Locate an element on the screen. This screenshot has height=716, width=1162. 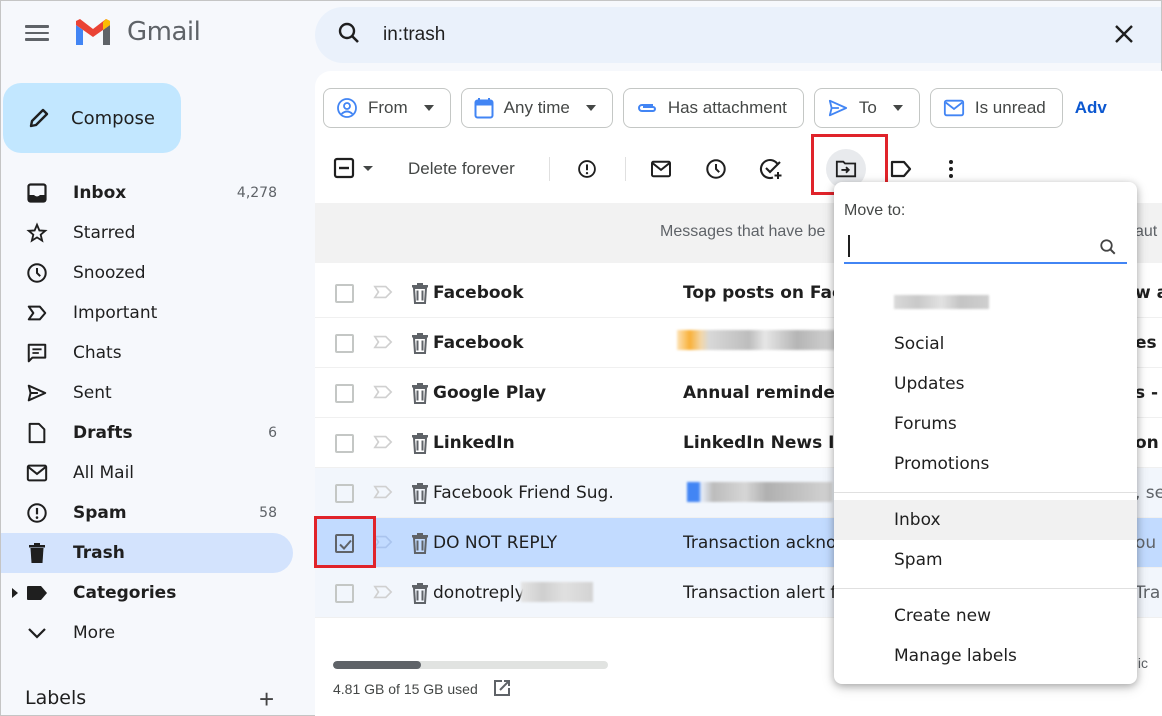
mark-unread-button is located at coordinates (661, 169).